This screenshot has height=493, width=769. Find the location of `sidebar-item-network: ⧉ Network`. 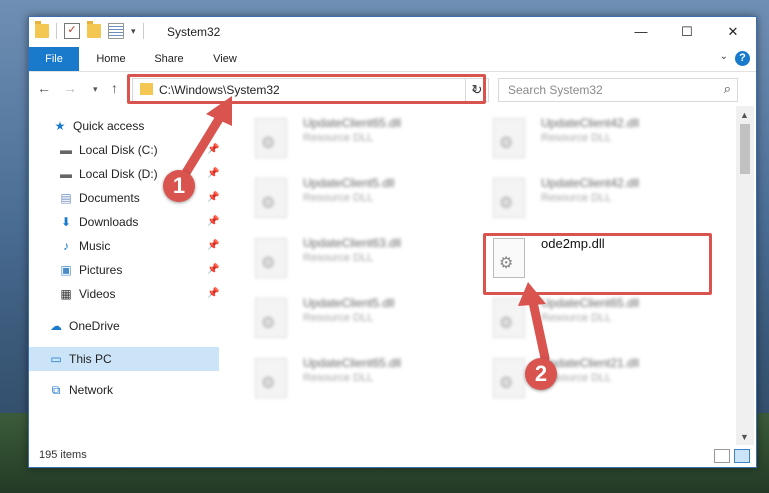

sidebar-item-network: ⧉ Network is located at coordinates (81, 390).